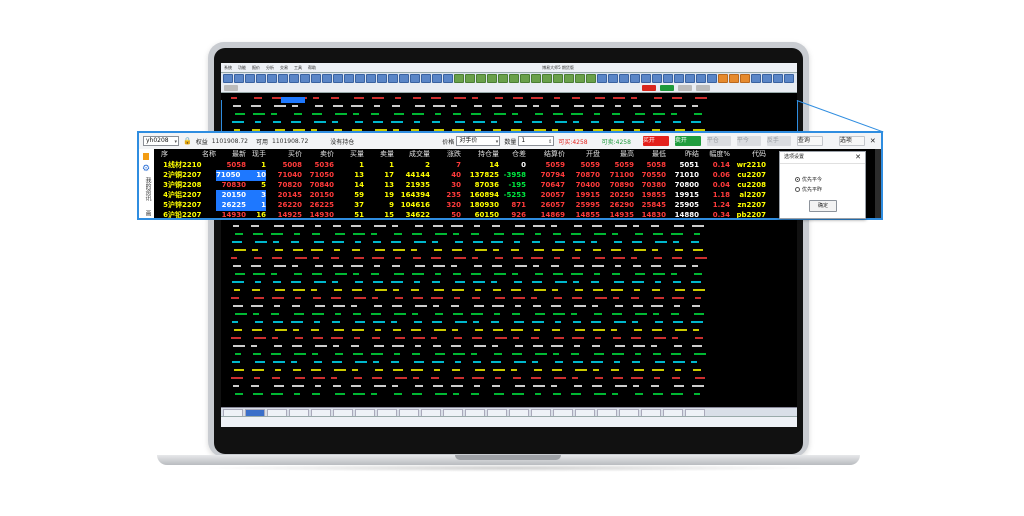  What do you see at coordinates (187, 141) in the screenshot?
I see `lock-icon: 🔒` at bounding box center [187, 141].